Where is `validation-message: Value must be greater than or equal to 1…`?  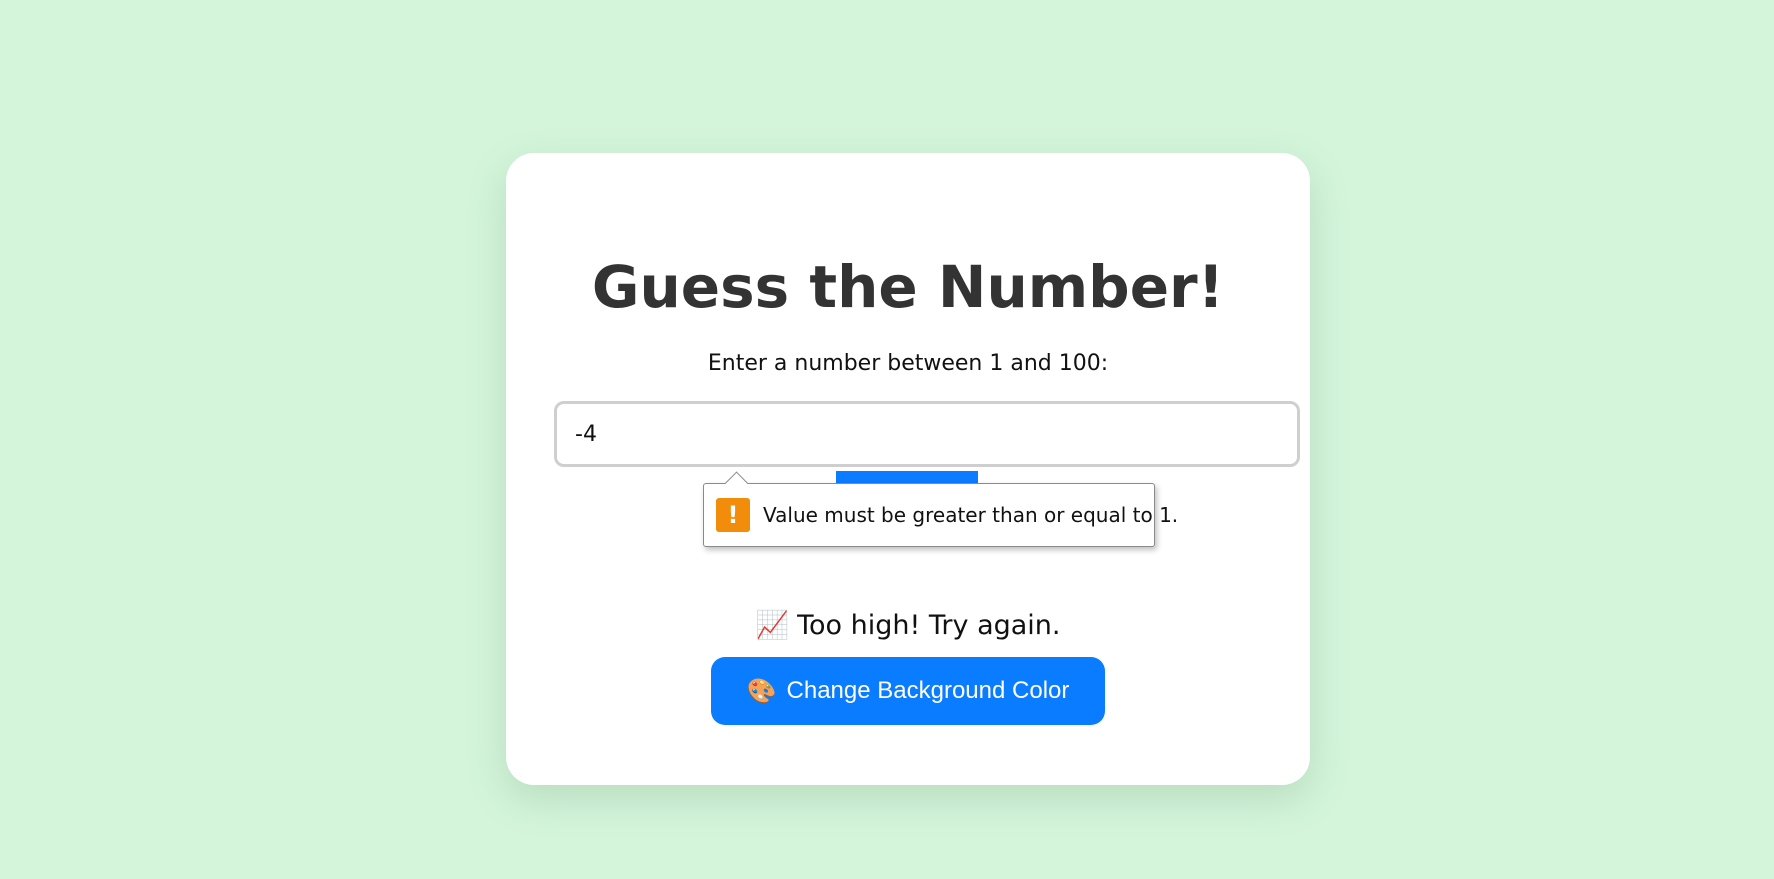
validation-message: Value must be greater than or equal to 1… is located at coordinates (971, 515).